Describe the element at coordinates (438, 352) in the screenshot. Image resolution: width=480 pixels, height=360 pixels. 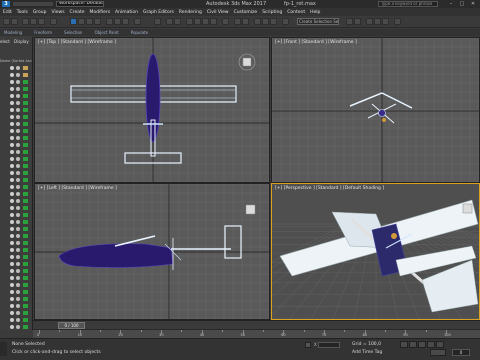
I see `auto-key-button` at that location.